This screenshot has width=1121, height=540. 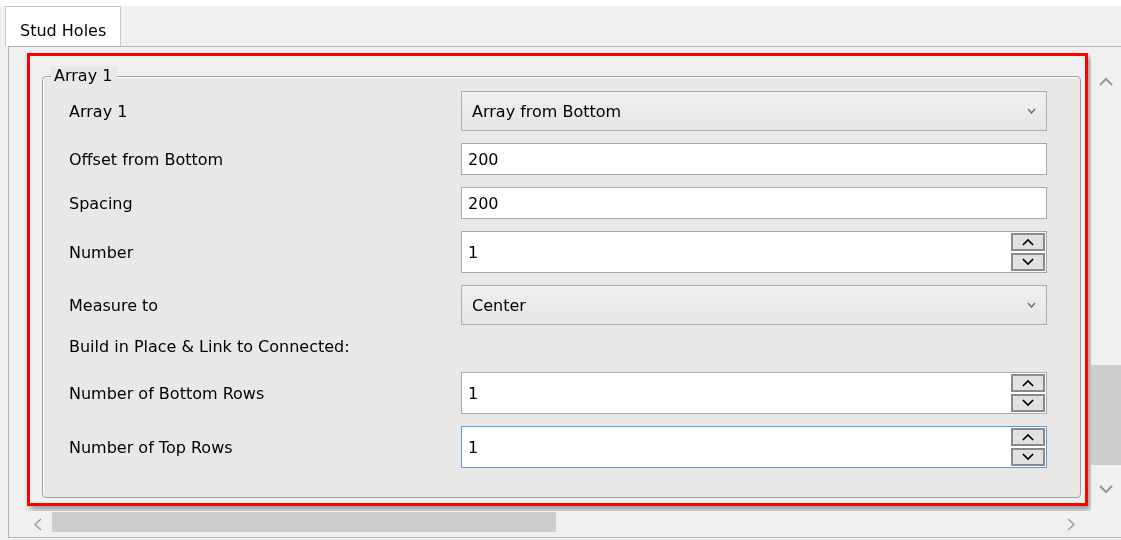 I want to click on tab: Stud Holes, so click(x=63, y=26).